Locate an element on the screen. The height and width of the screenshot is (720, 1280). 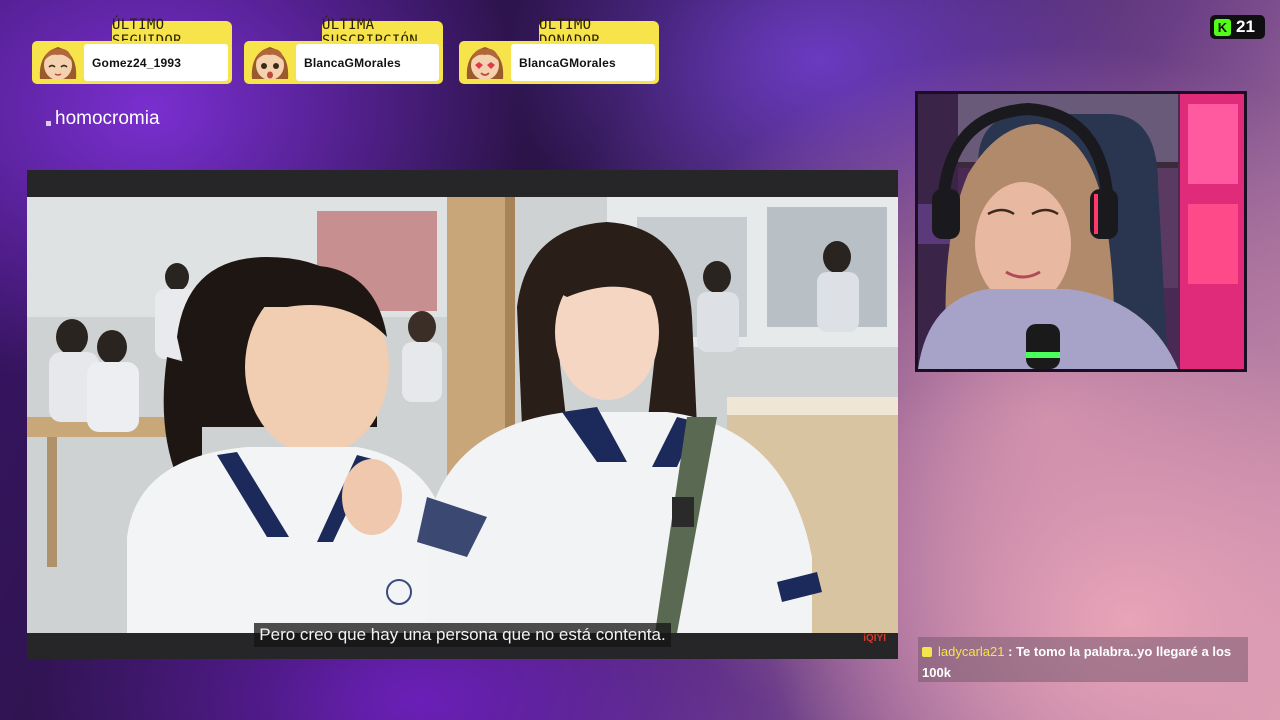
alert-box: Gomez24_1993 is located at coordinates (132, 62).